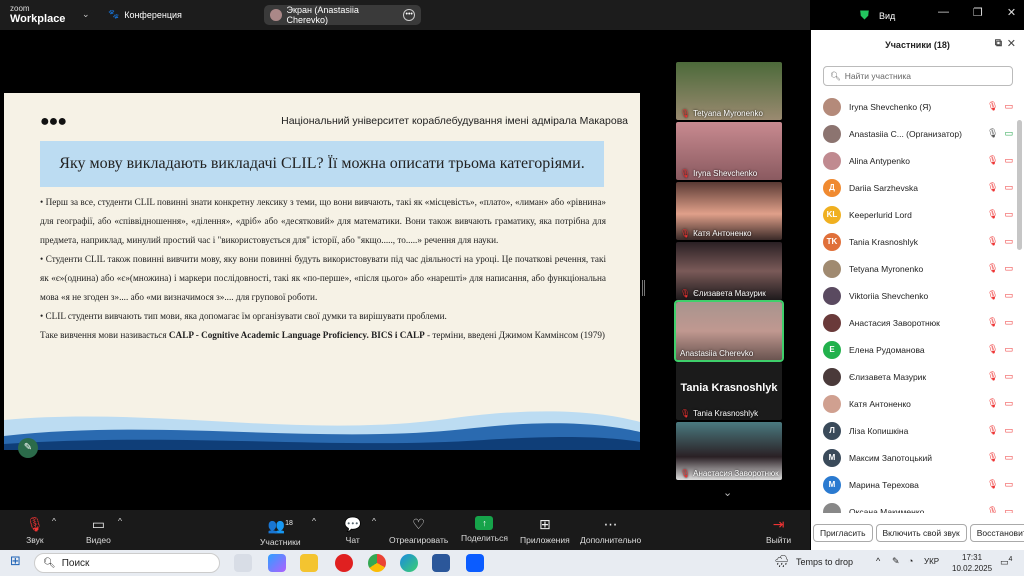  Describe the element at coordinates (918, 376) in the screenshot. I see `participant-row: Єлизавета Мазурик 🎙︎ ▭` at that location.